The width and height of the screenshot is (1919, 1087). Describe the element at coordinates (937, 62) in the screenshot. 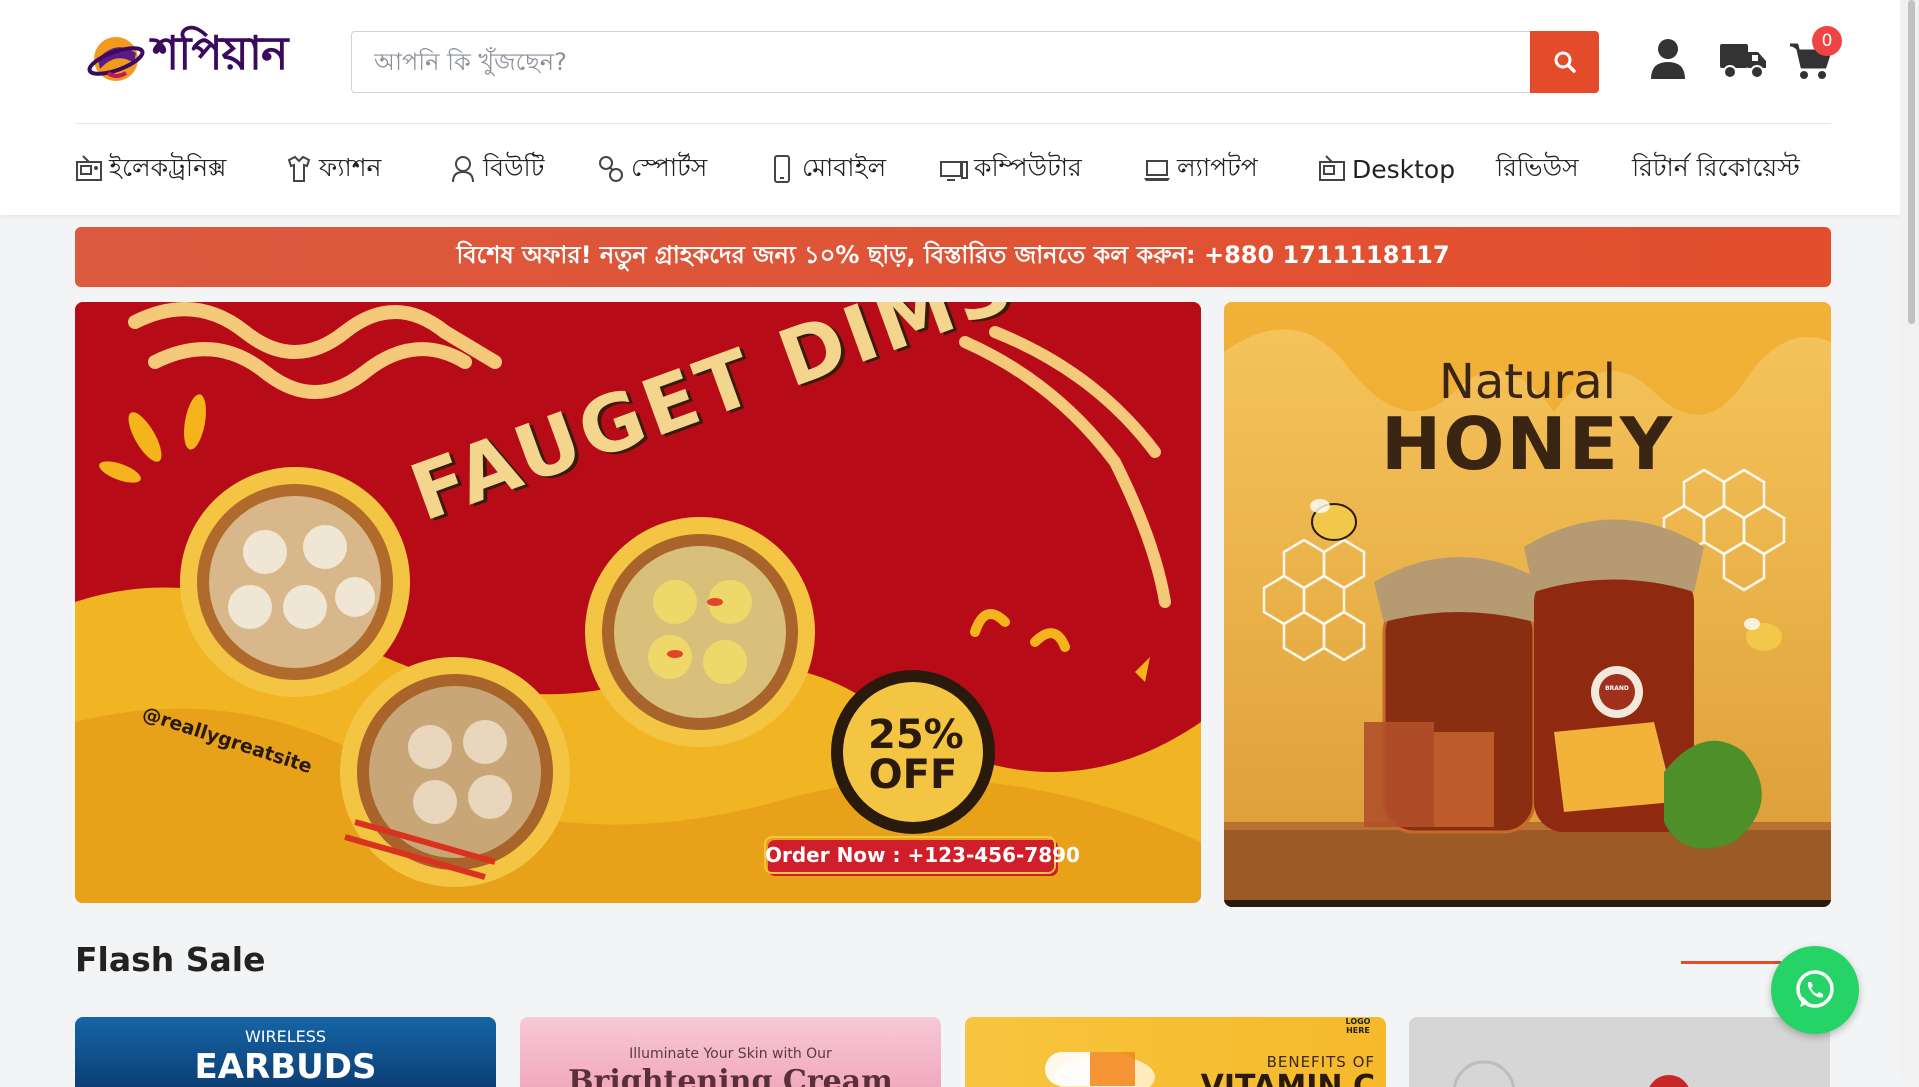

I see `search-input` at that location.